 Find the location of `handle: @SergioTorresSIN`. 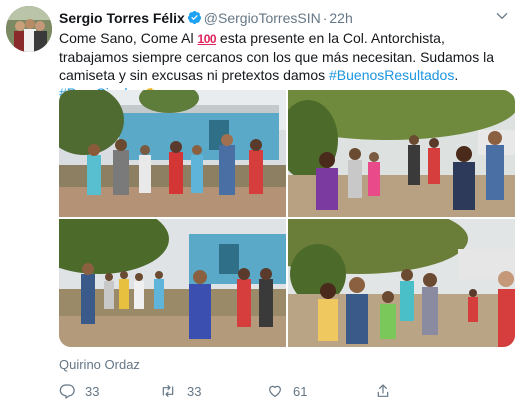

handle: @SergioTorresSIN is located at coordinates (262, 18).